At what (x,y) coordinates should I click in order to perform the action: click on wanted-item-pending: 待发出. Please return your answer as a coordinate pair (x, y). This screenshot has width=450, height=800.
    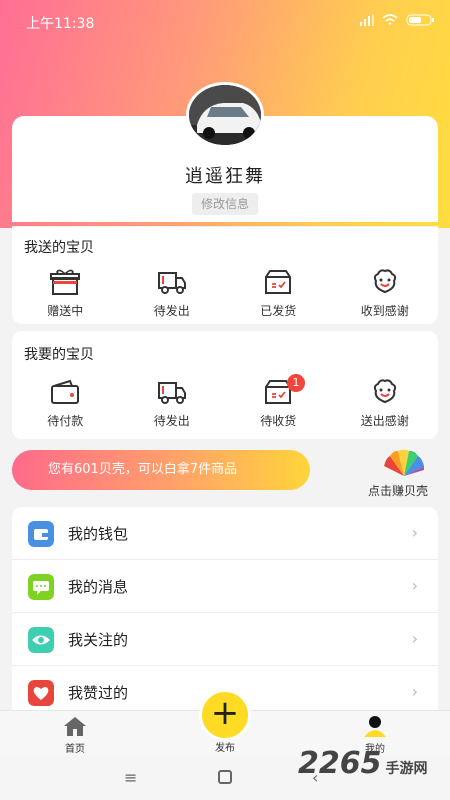
    Looking at the image, I should click on (172, 403).